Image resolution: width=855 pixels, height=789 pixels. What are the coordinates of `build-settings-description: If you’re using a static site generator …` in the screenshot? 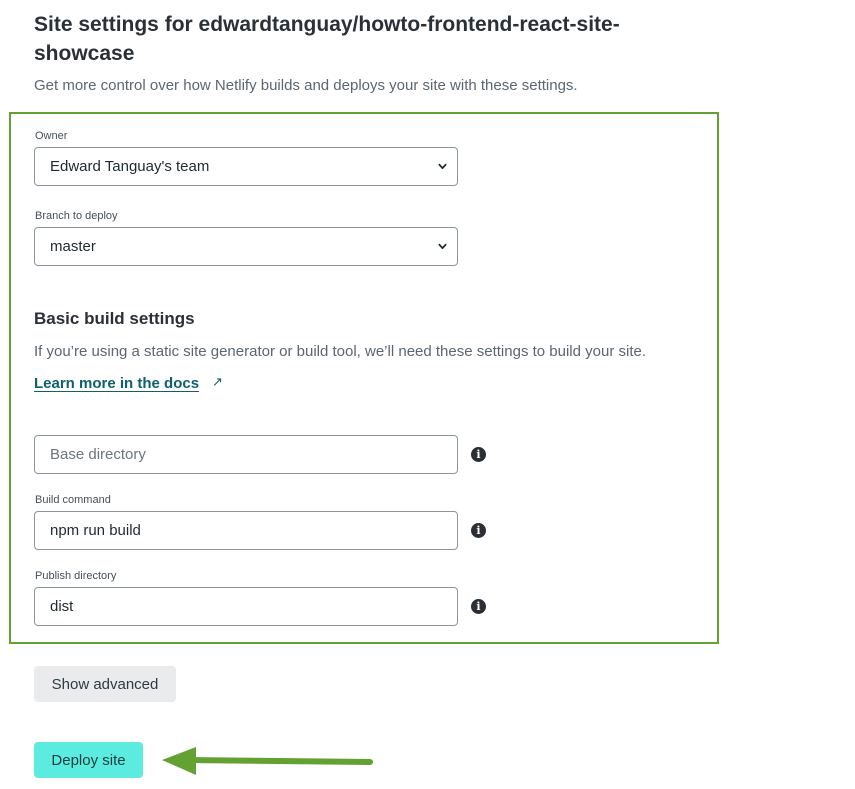 It's located at (340, 351).